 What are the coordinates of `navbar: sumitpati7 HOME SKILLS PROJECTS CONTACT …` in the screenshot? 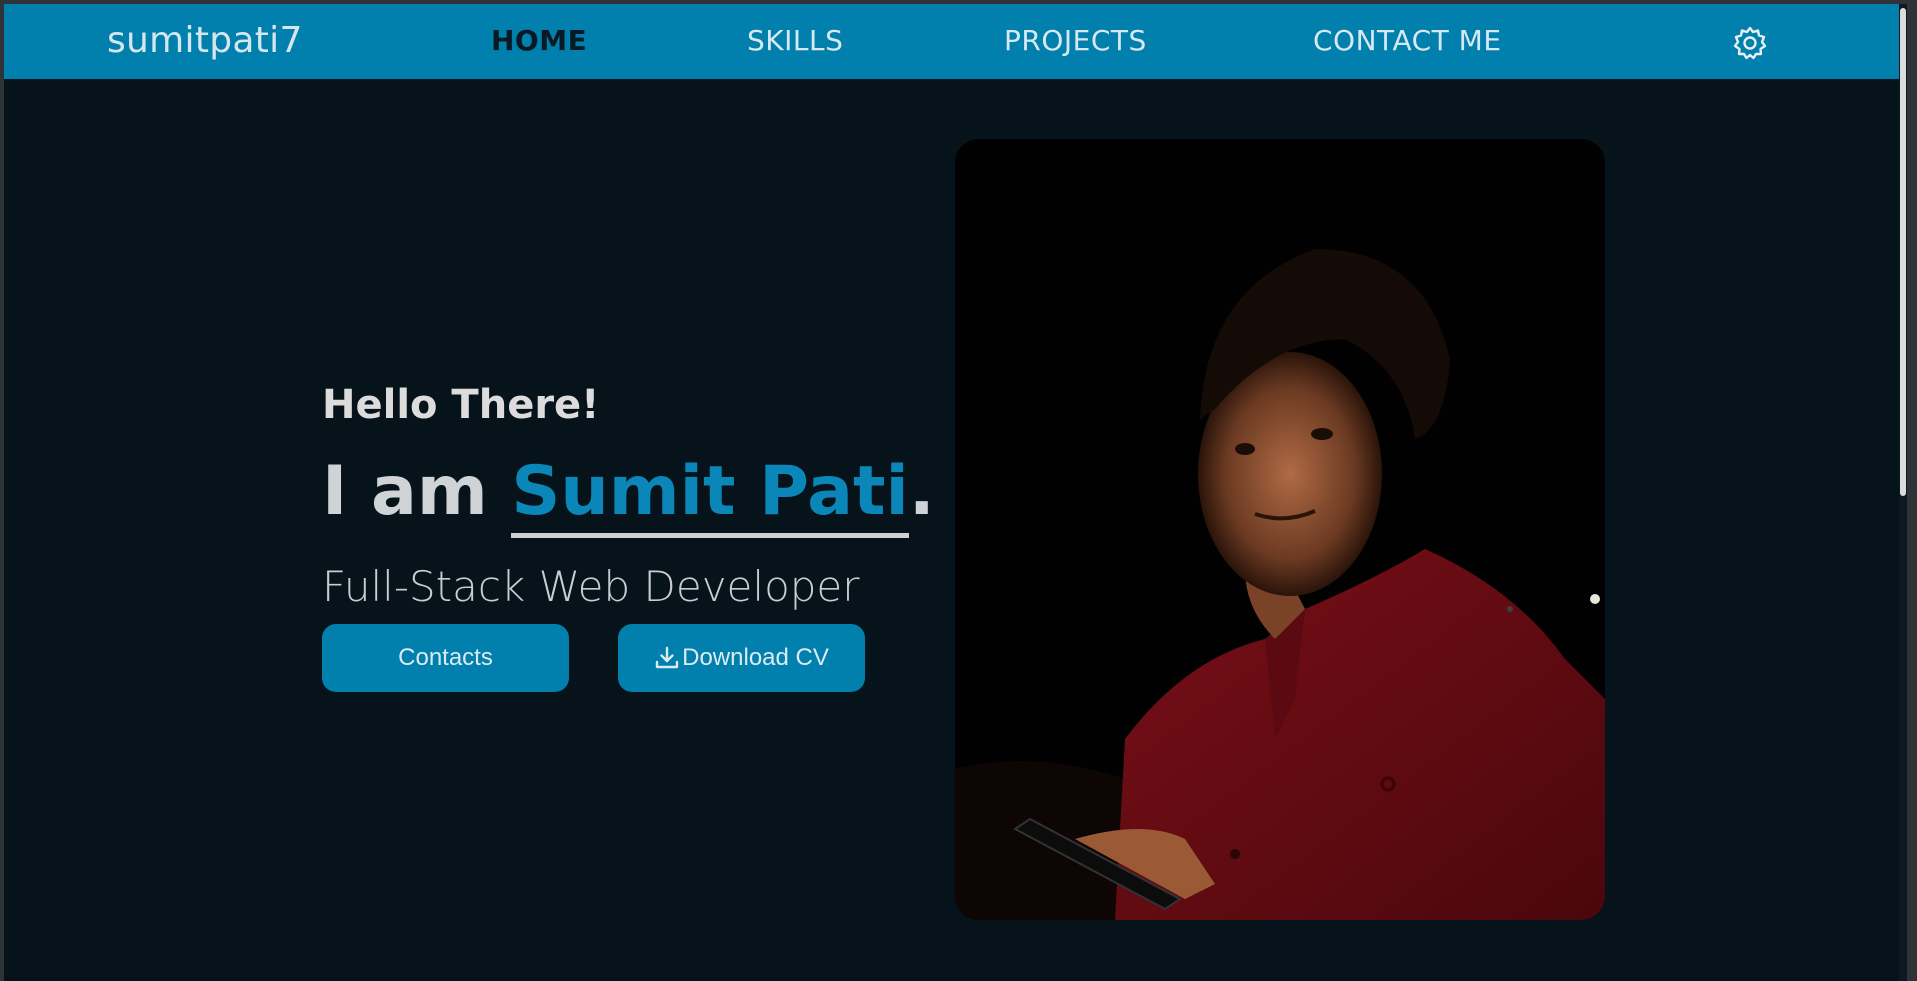 It's located at (955, 41).